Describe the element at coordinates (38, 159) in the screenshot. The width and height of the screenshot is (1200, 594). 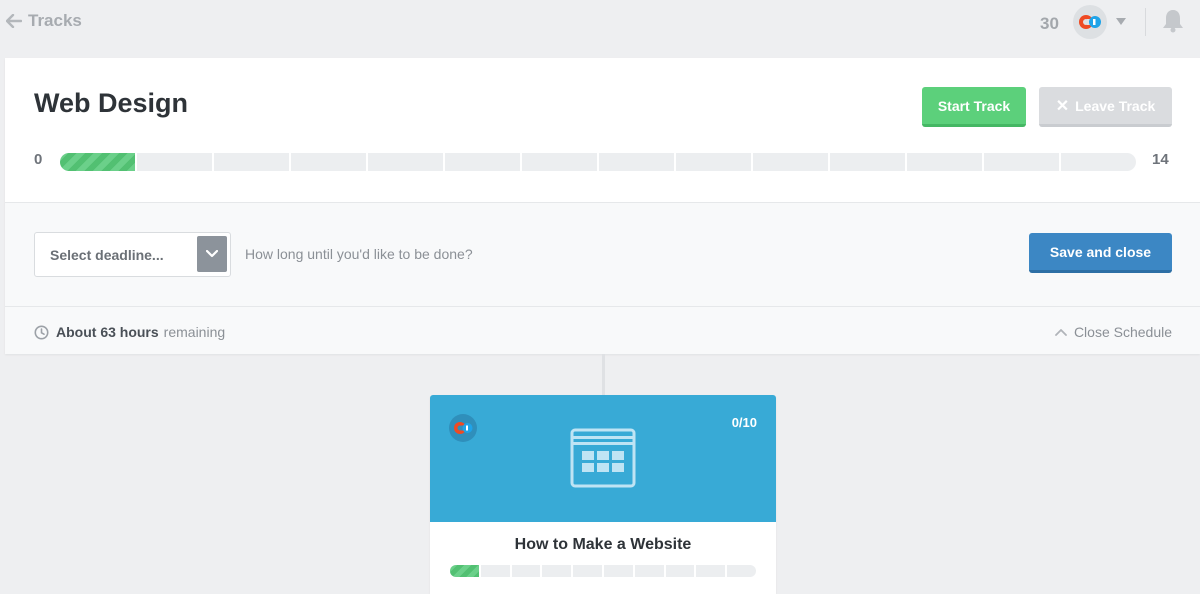
I see `progress-min-label: 0` at that location.